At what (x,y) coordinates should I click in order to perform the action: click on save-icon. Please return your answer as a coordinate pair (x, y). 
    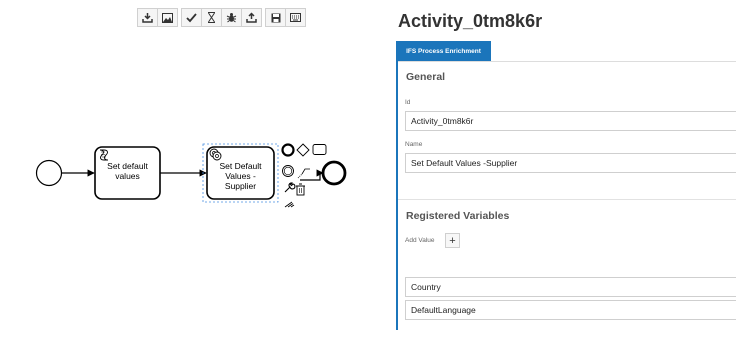
    Looking at the image, I should click on (275, 17).